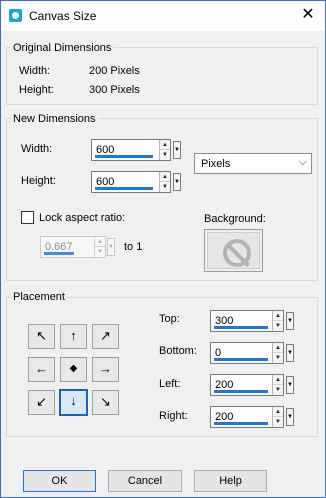  Describe the element at coordinates (235, 219) in the screenshot. I see `background-label: Background:` at that location.